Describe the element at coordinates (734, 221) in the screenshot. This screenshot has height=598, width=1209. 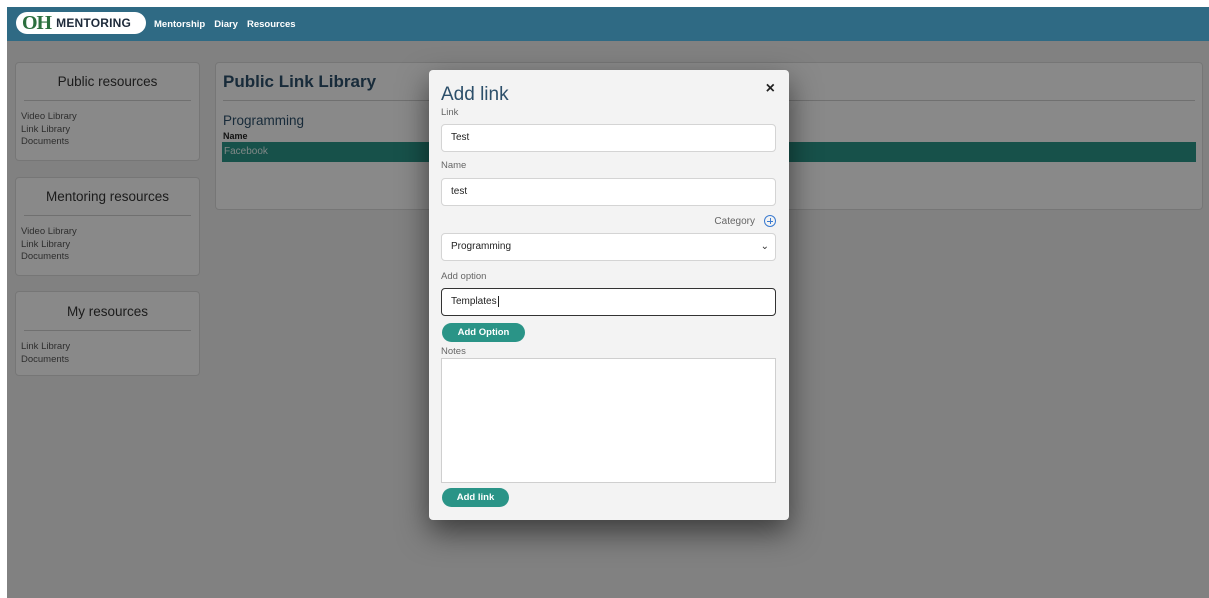
I see `category-label: Category` at that location.